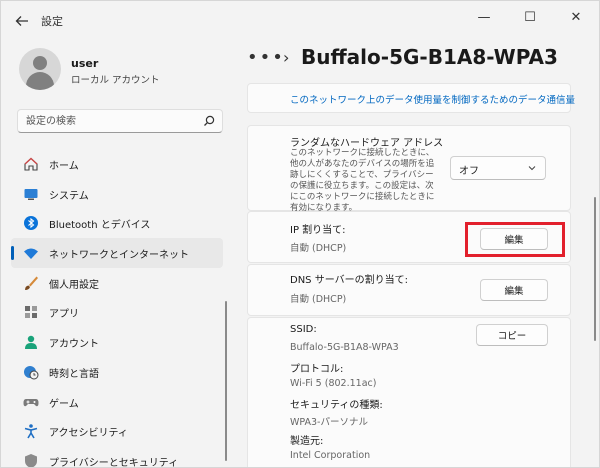 This screenshot has height=468, width=600. I want to click on manufacturer-value: Intel Corporation, so click(330, 455).